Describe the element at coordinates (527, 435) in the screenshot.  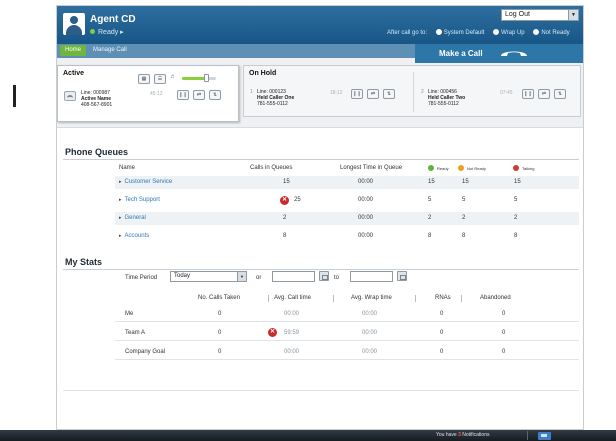
I see `taskbar-divider` at that location.